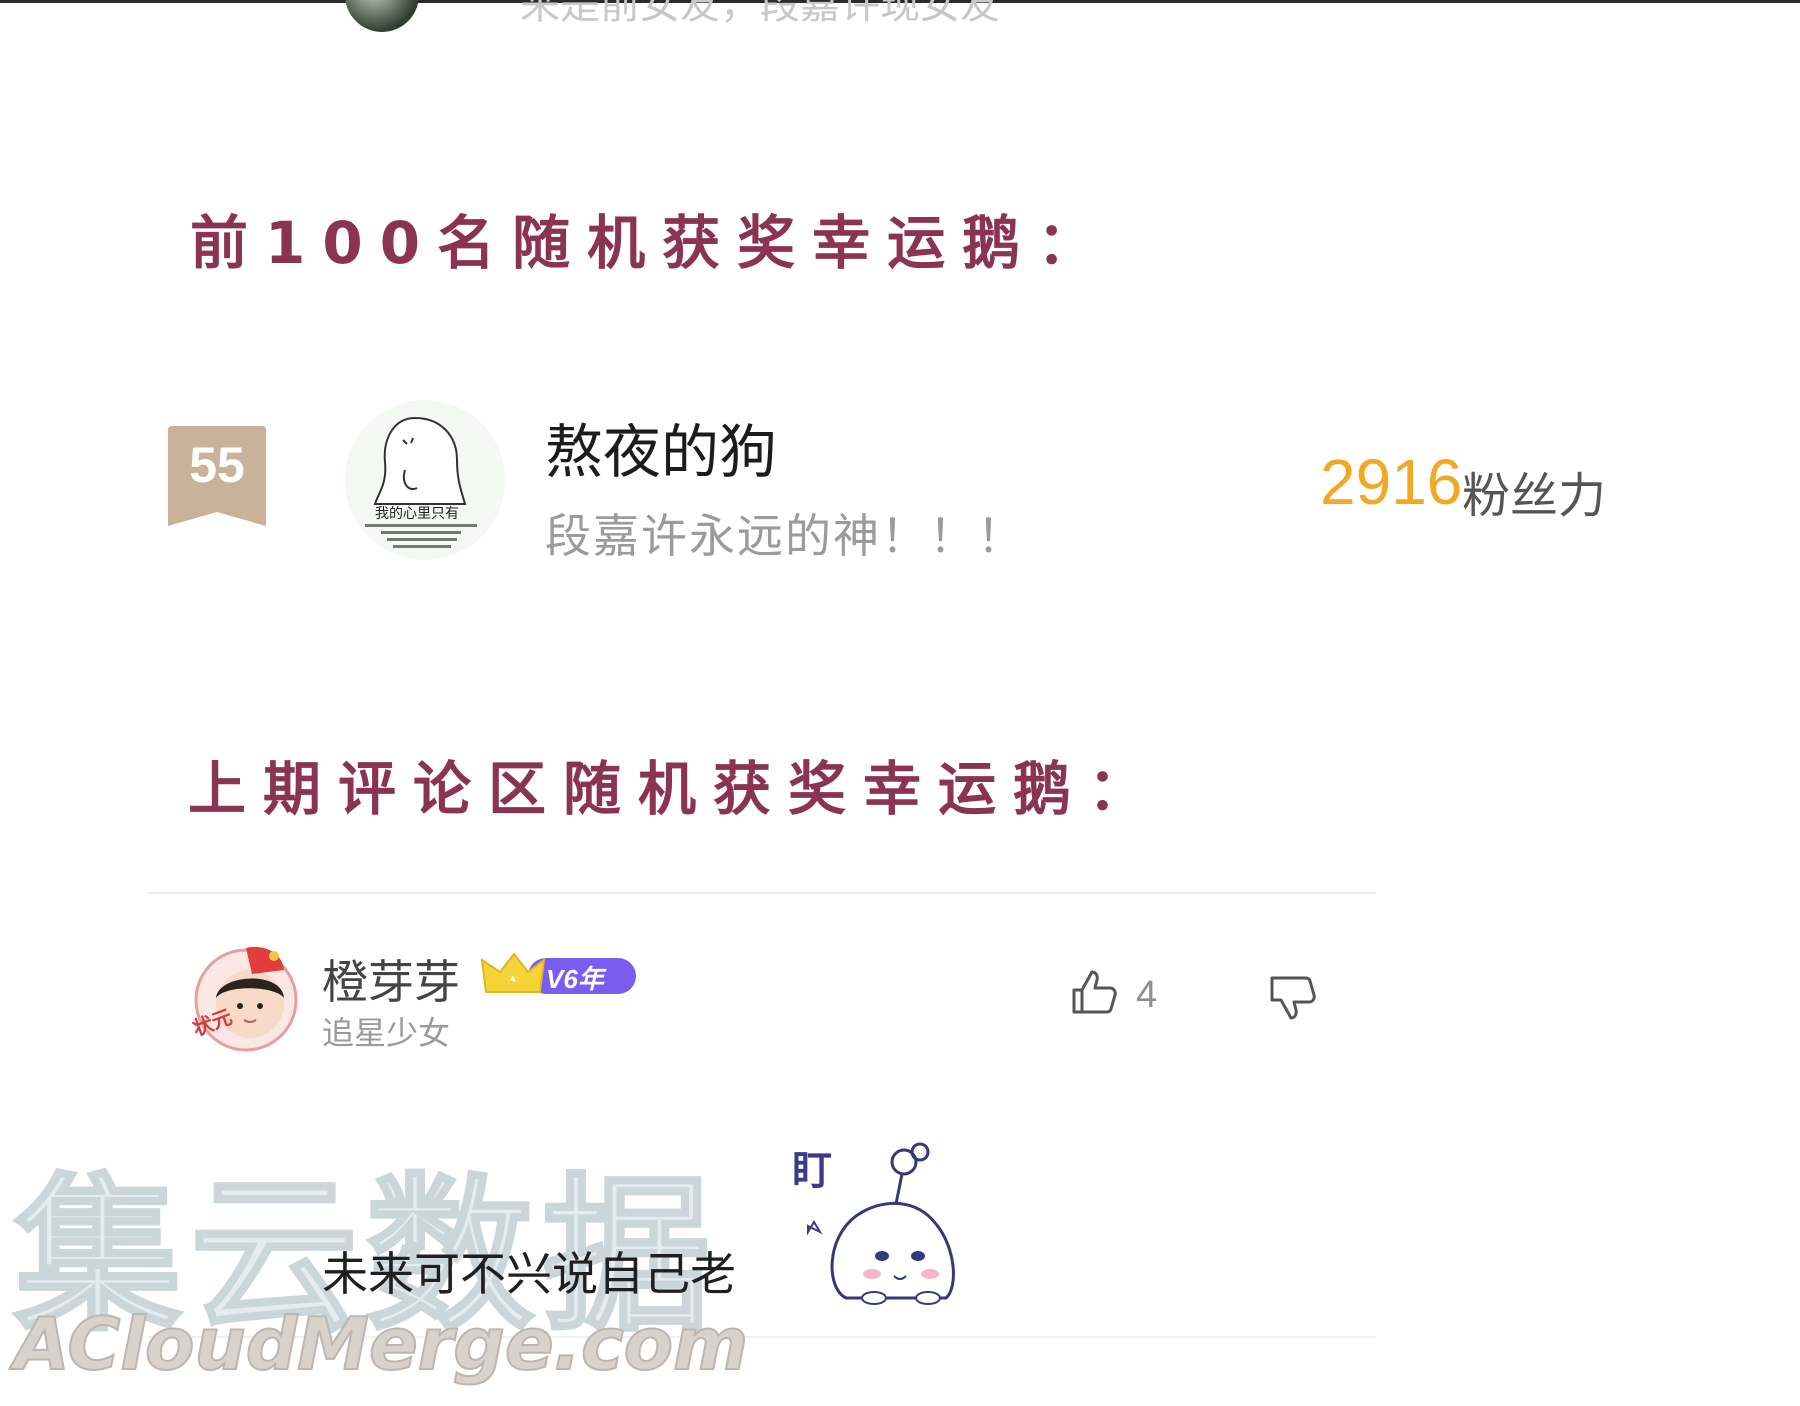  I want to click on comment-text: 未来可不兴说自己老, so click(529, 1274).